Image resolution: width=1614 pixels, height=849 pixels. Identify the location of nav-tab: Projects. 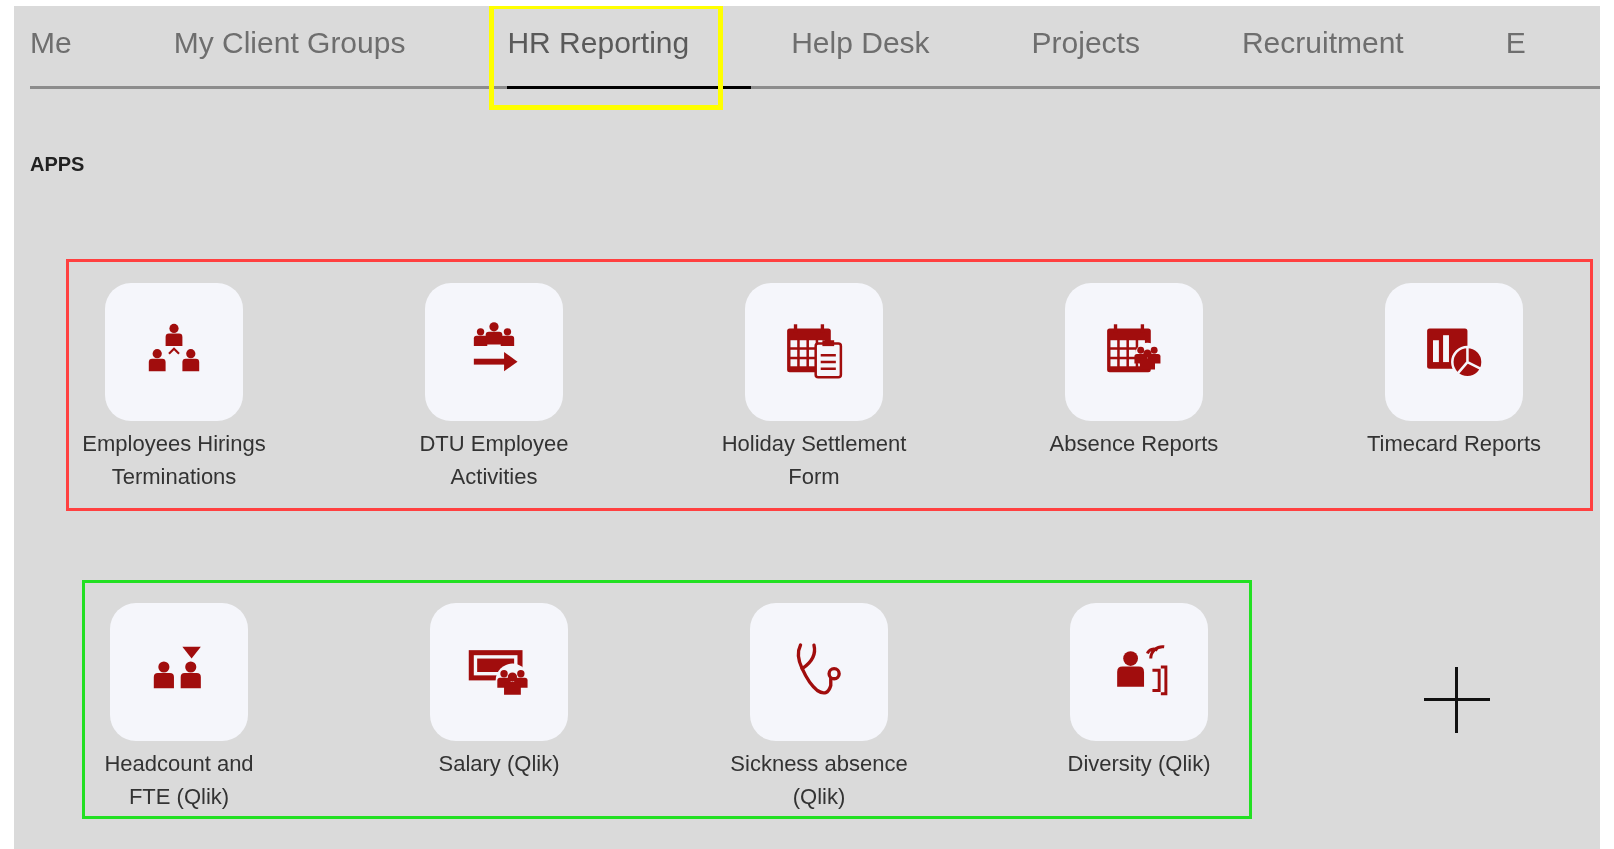
(1116, 52).